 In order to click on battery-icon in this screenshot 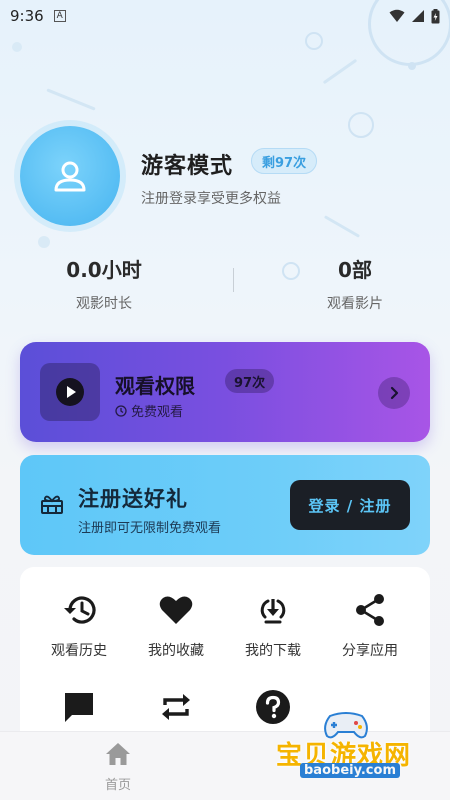, I will do `click(435, 15)`.